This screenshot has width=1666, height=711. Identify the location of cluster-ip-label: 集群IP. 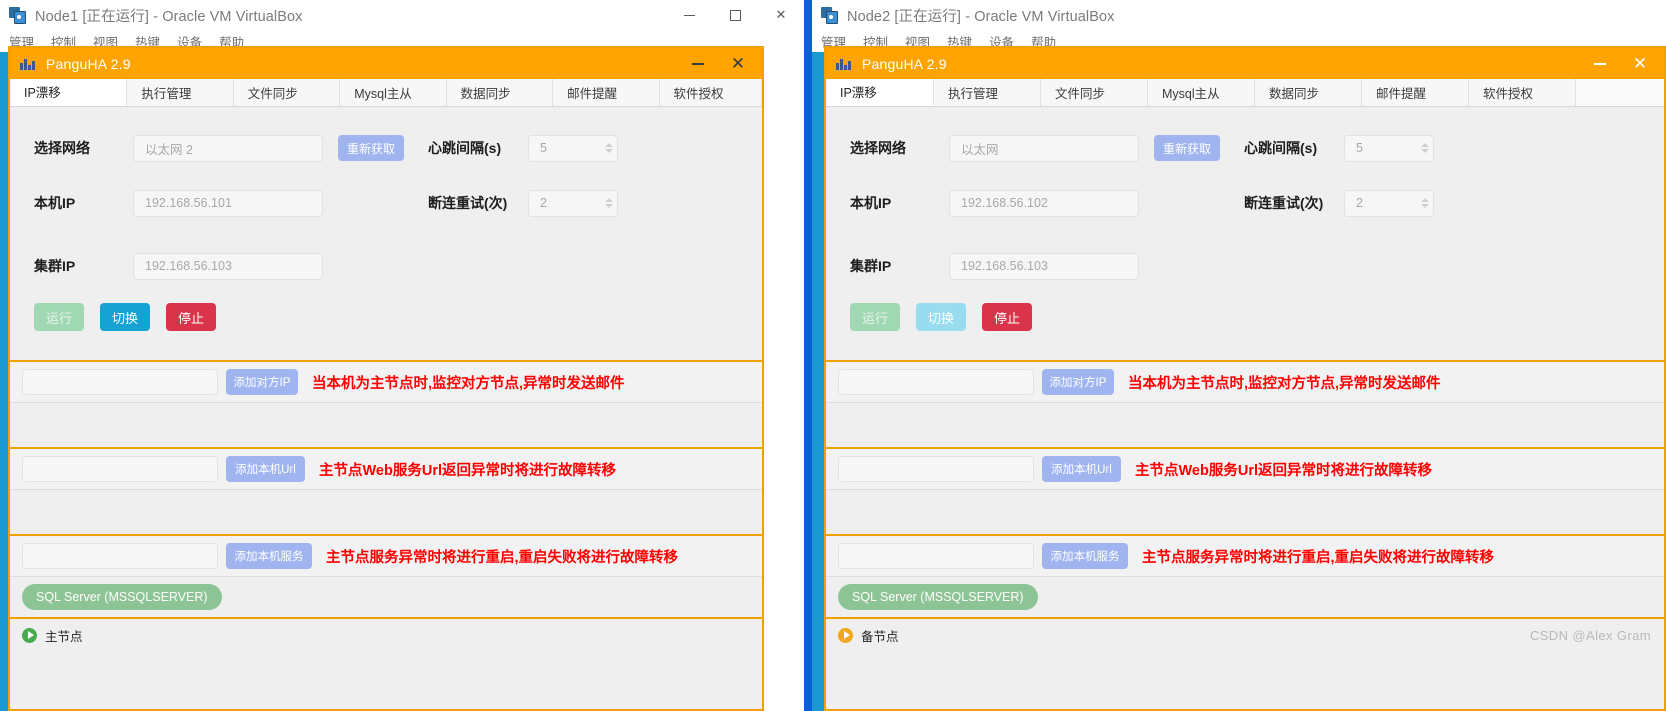
(871, 266).